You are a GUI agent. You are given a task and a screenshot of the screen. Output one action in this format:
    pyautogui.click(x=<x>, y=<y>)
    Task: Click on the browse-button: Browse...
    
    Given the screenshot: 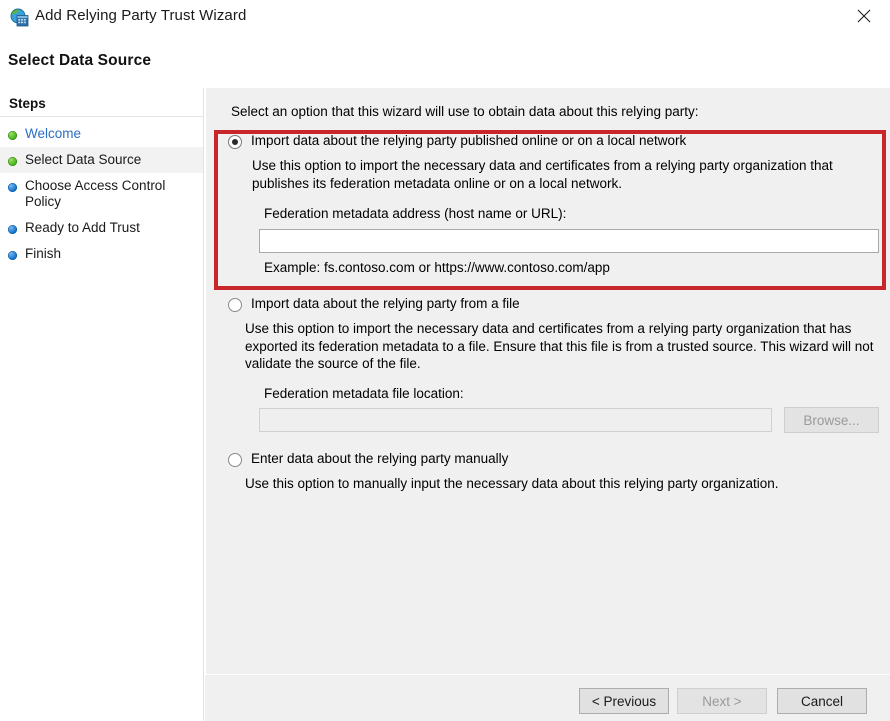 What is the action you would take?
    pyautogui.click(x=831, y=420)
    